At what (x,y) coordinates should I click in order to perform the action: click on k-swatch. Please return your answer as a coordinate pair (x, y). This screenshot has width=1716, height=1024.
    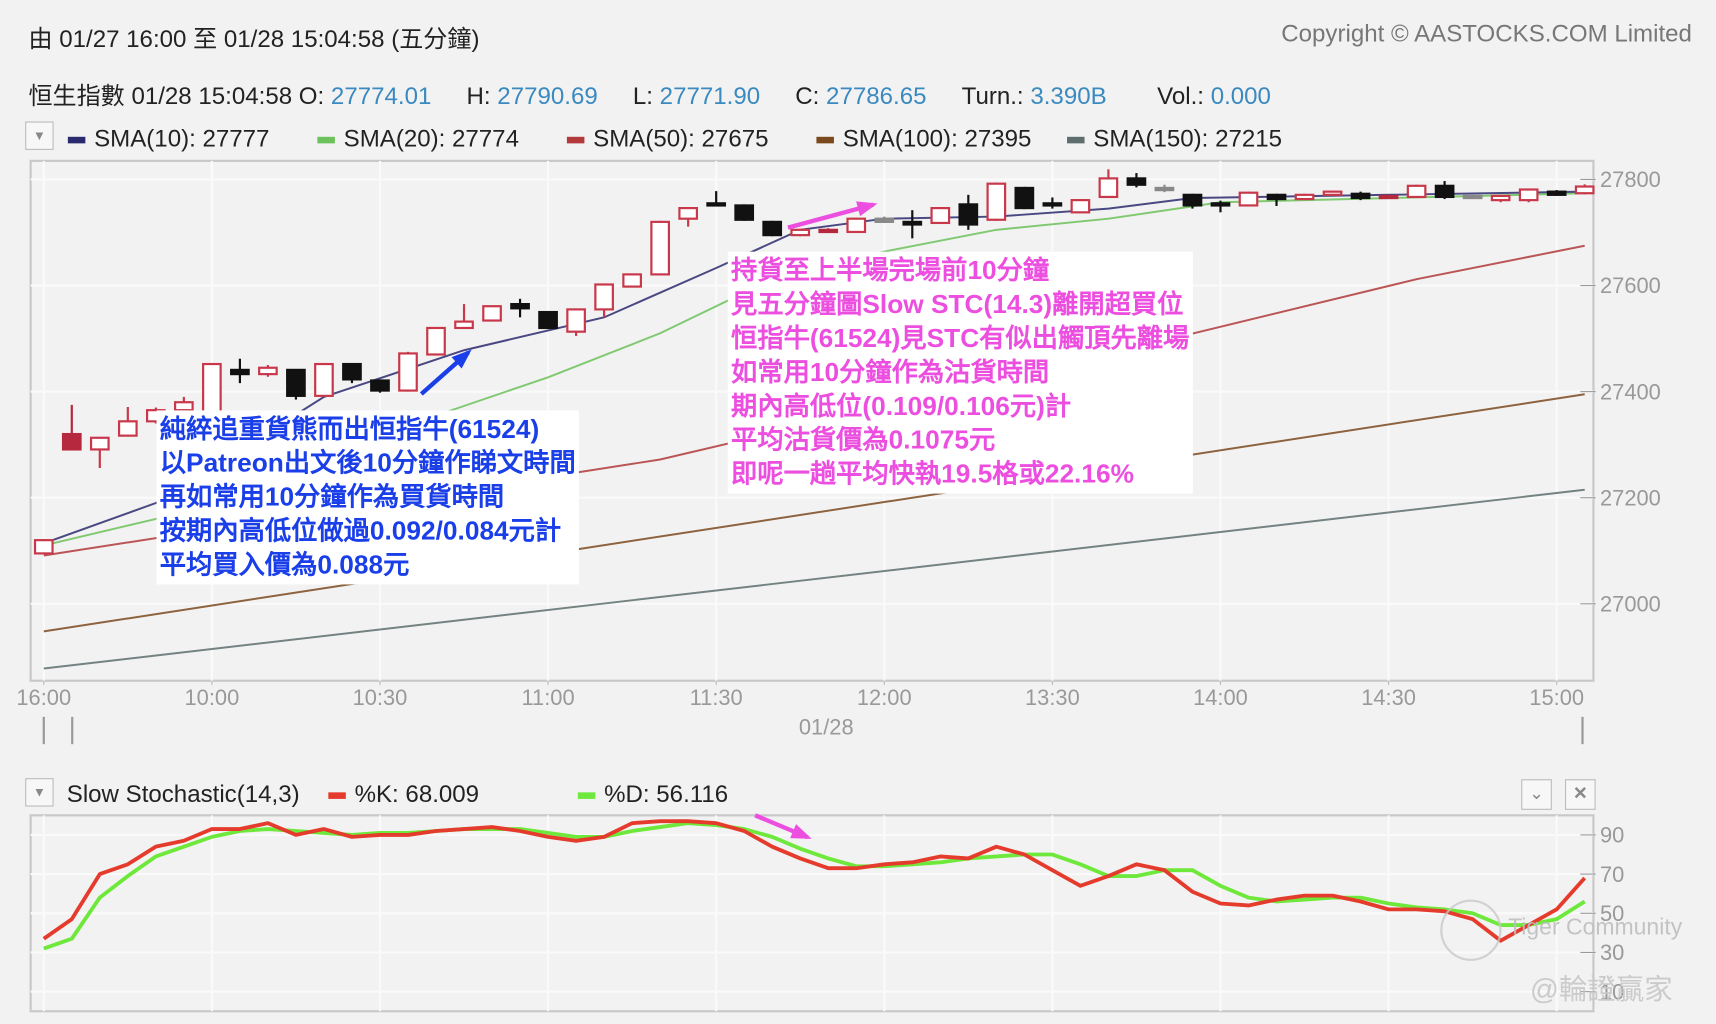
    Looking at the image, I should click on (337, 796).